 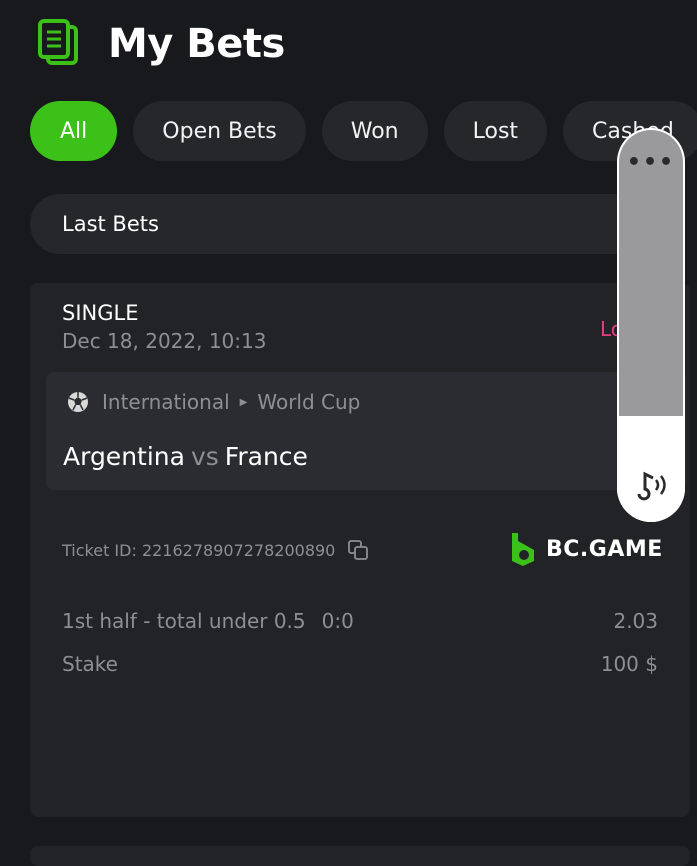 I want to click on page-title: My Bets, so click(x=196, y=44).